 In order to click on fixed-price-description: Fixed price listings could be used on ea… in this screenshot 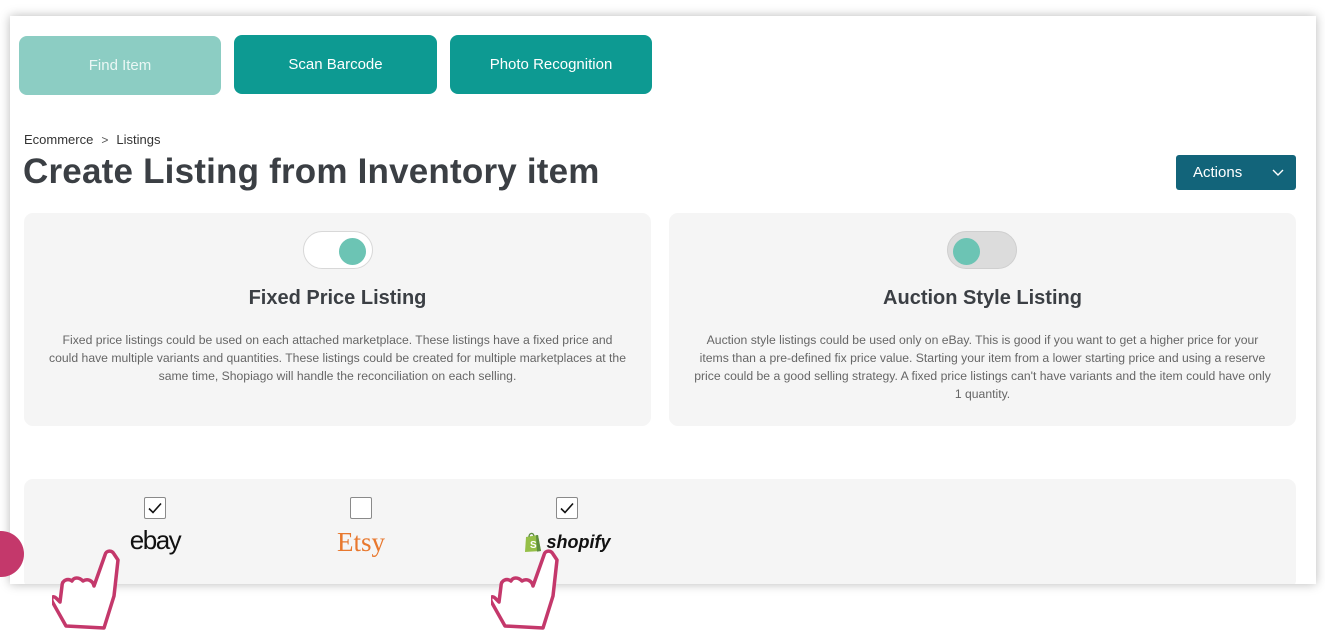, I will do `click(337, 358)`.